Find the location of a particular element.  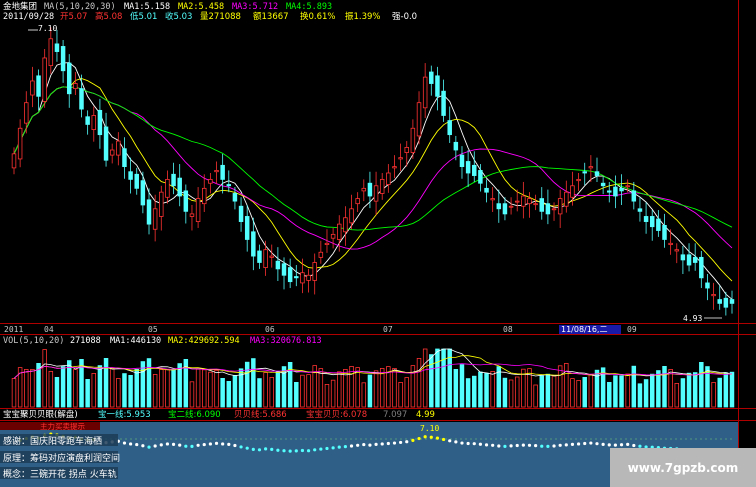

ma2-value: MA2:5.458 is located at coordinates (201, 7).